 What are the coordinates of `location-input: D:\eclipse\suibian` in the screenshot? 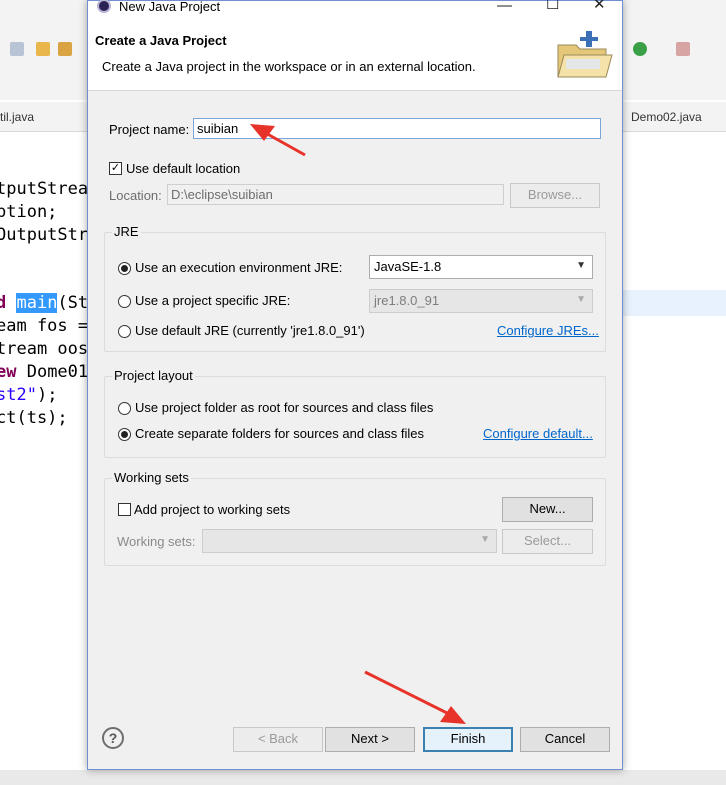 It's located at (335, 194).